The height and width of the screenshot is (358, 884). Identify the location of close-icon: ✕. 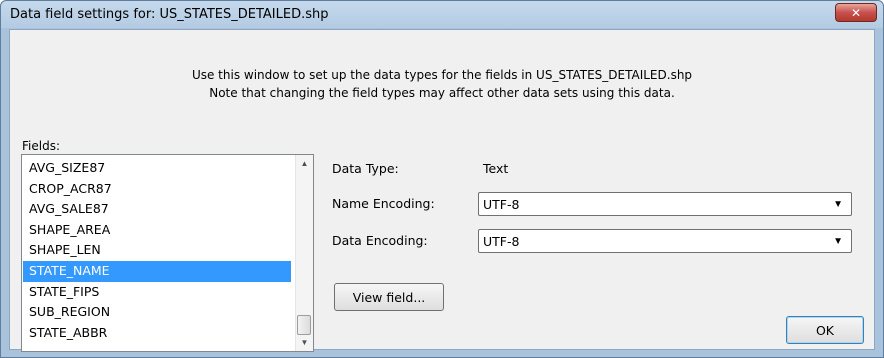
(856, 12).